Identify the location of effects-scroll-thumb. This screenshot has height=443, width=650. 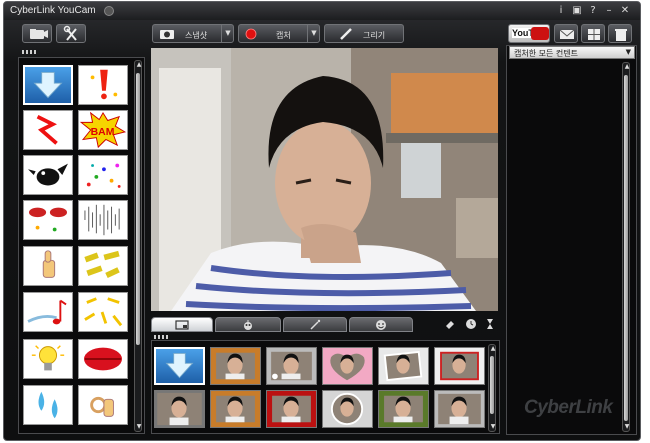
(138, 209).